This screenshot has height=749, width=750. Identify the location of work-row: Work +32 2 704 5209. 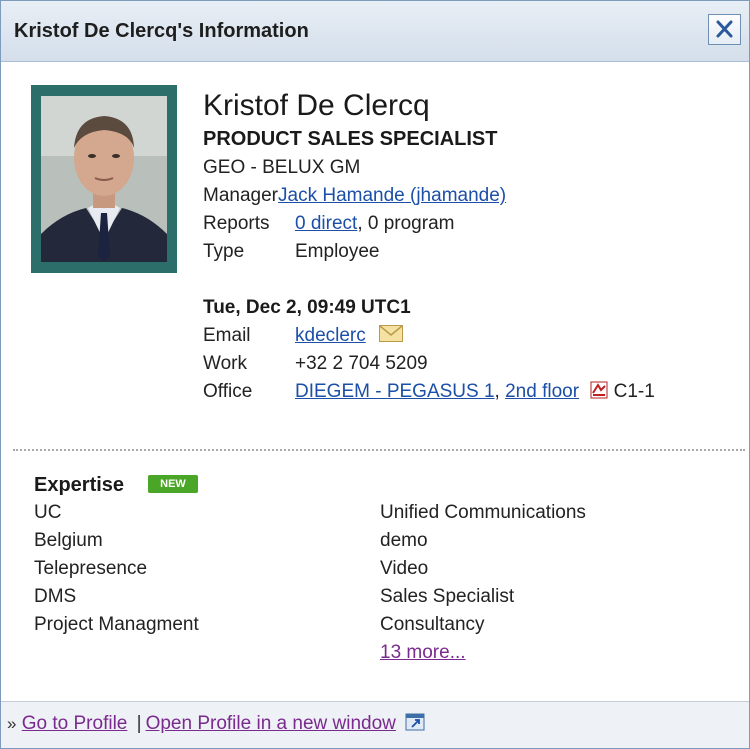
(315, 364).